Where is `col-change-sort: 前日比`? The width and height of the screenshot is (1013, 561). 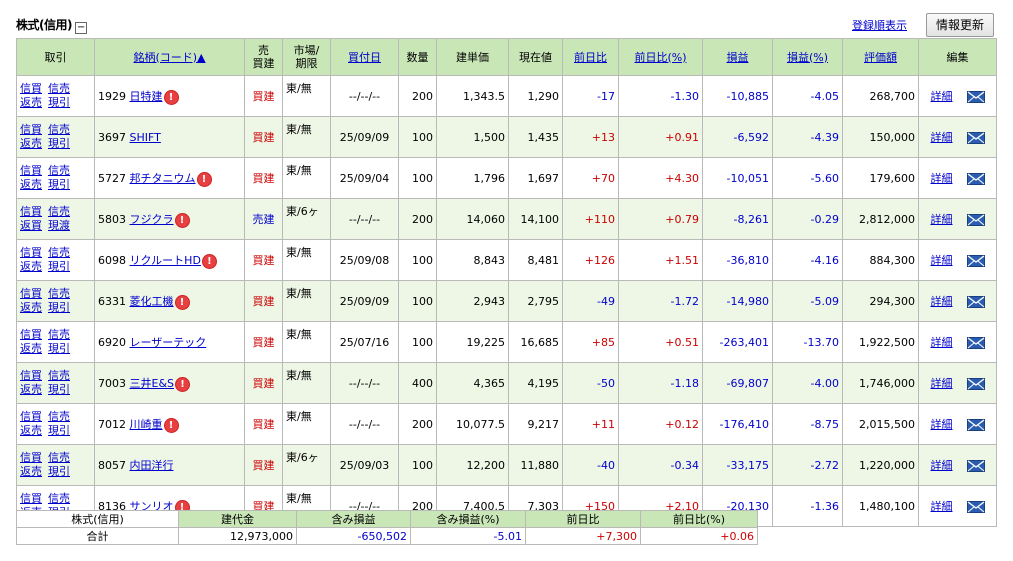 col-change-sort: 前日比 is located at coordinates (590, 57).